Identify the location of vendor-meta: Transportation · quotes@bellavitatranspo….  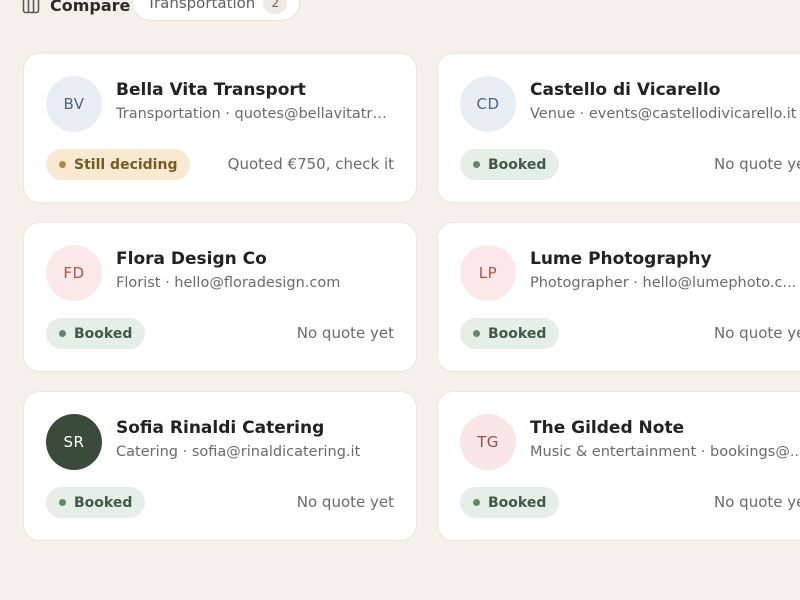
(254, 114).